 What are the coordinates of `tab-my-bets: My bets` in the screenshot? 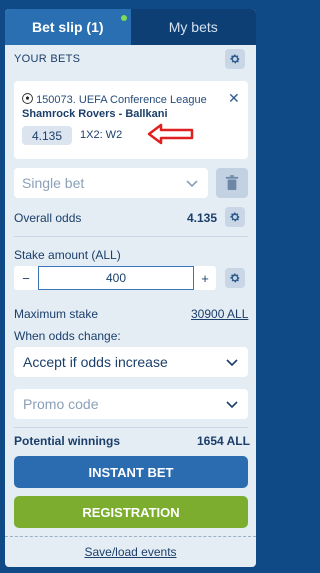 It's located at (193, 27).